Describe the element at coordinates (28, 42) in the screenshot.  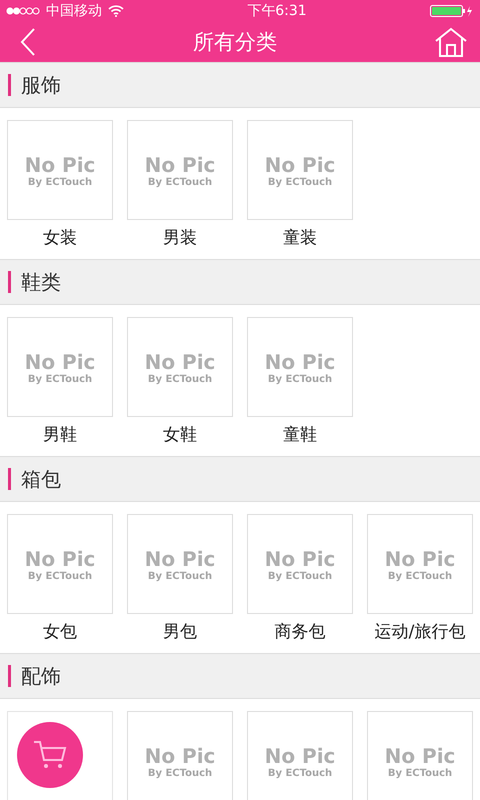
I see `back-icon` at that location.